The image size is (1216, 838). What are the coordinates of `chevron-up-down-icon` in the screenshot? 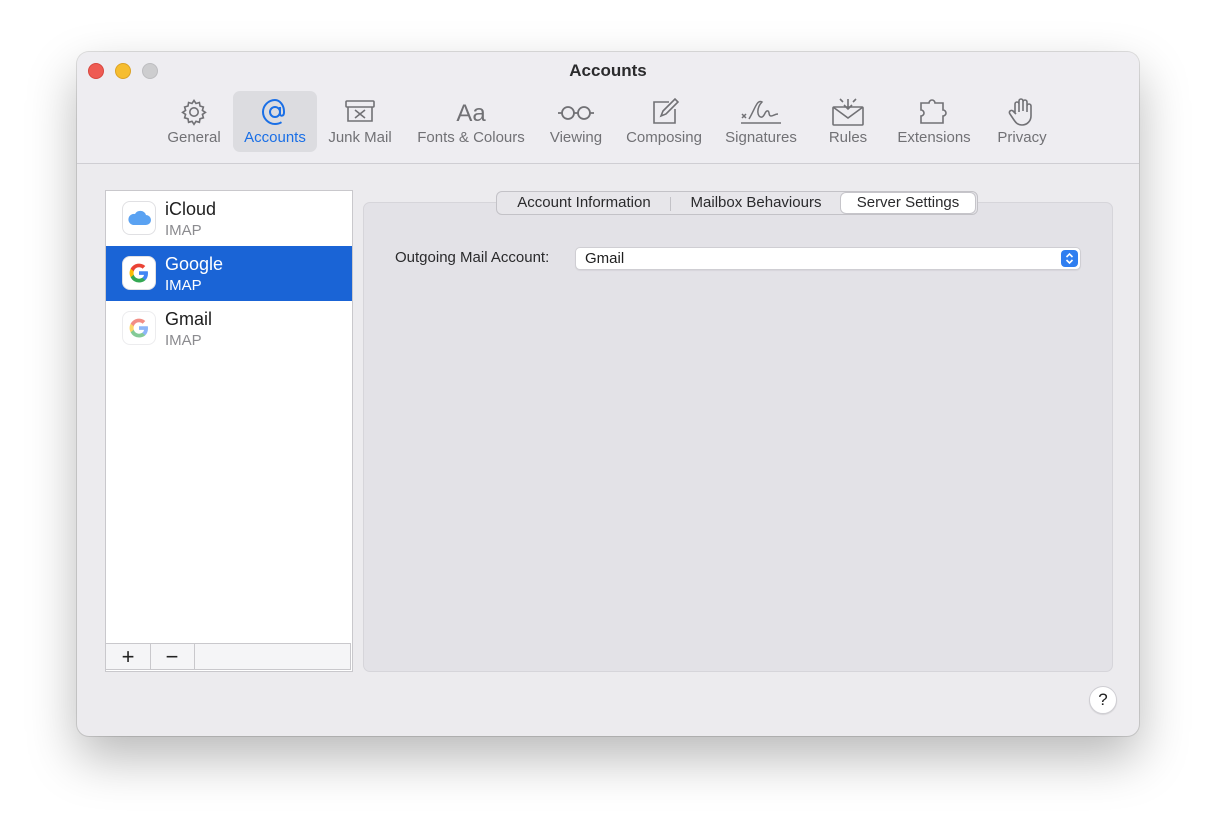 It's located at (1069, 258).